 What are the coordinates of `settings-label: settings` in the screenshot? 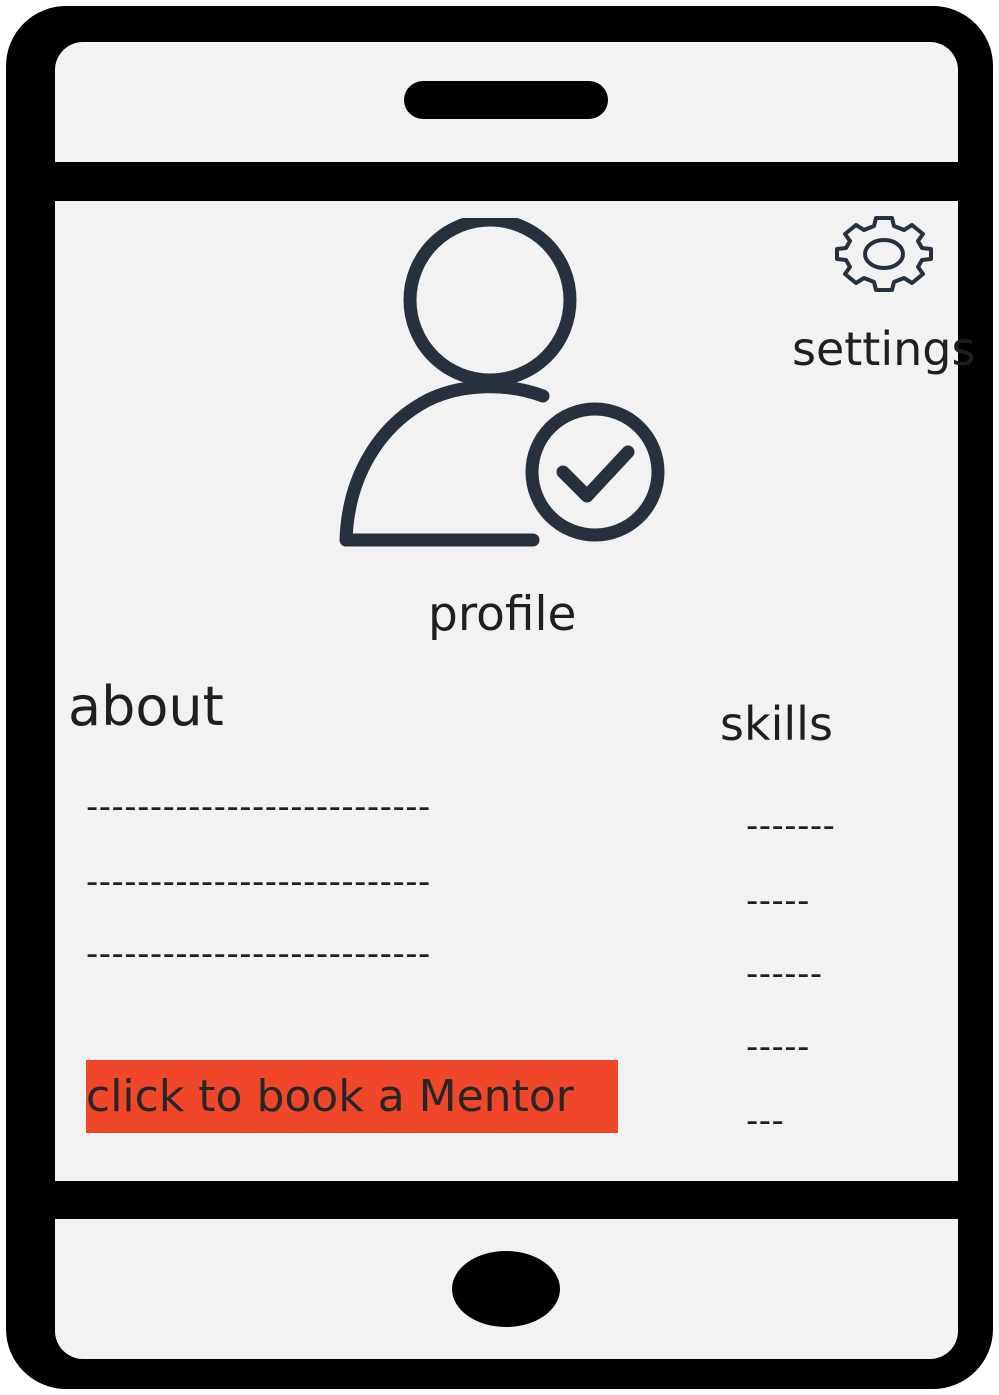 It's located at (883, 349).